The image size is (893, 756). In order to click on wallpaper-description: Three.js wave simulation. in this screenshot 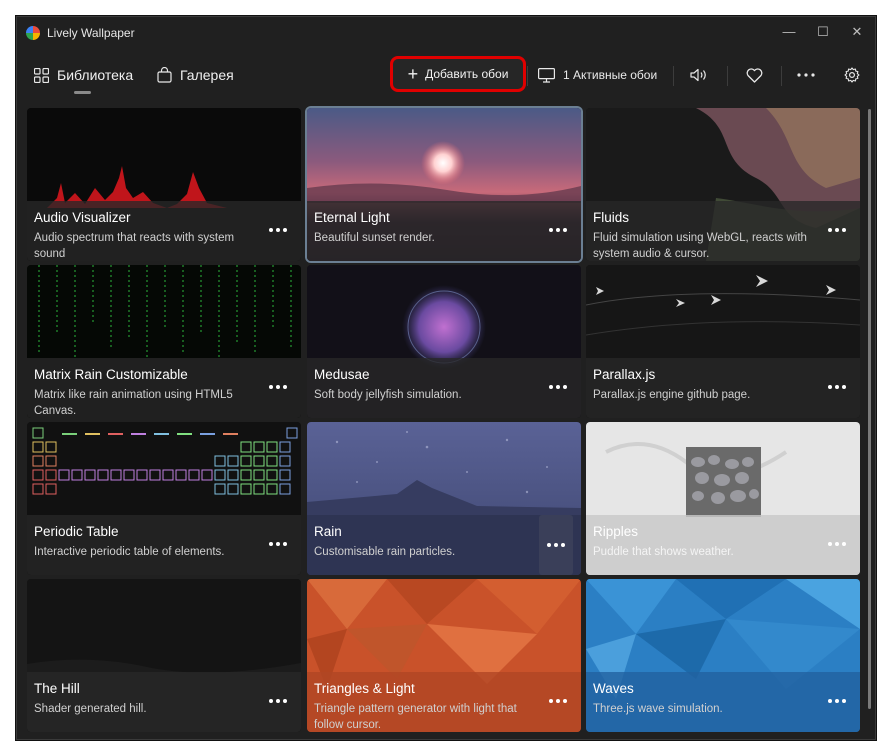, I will do `click(658, 709)`.